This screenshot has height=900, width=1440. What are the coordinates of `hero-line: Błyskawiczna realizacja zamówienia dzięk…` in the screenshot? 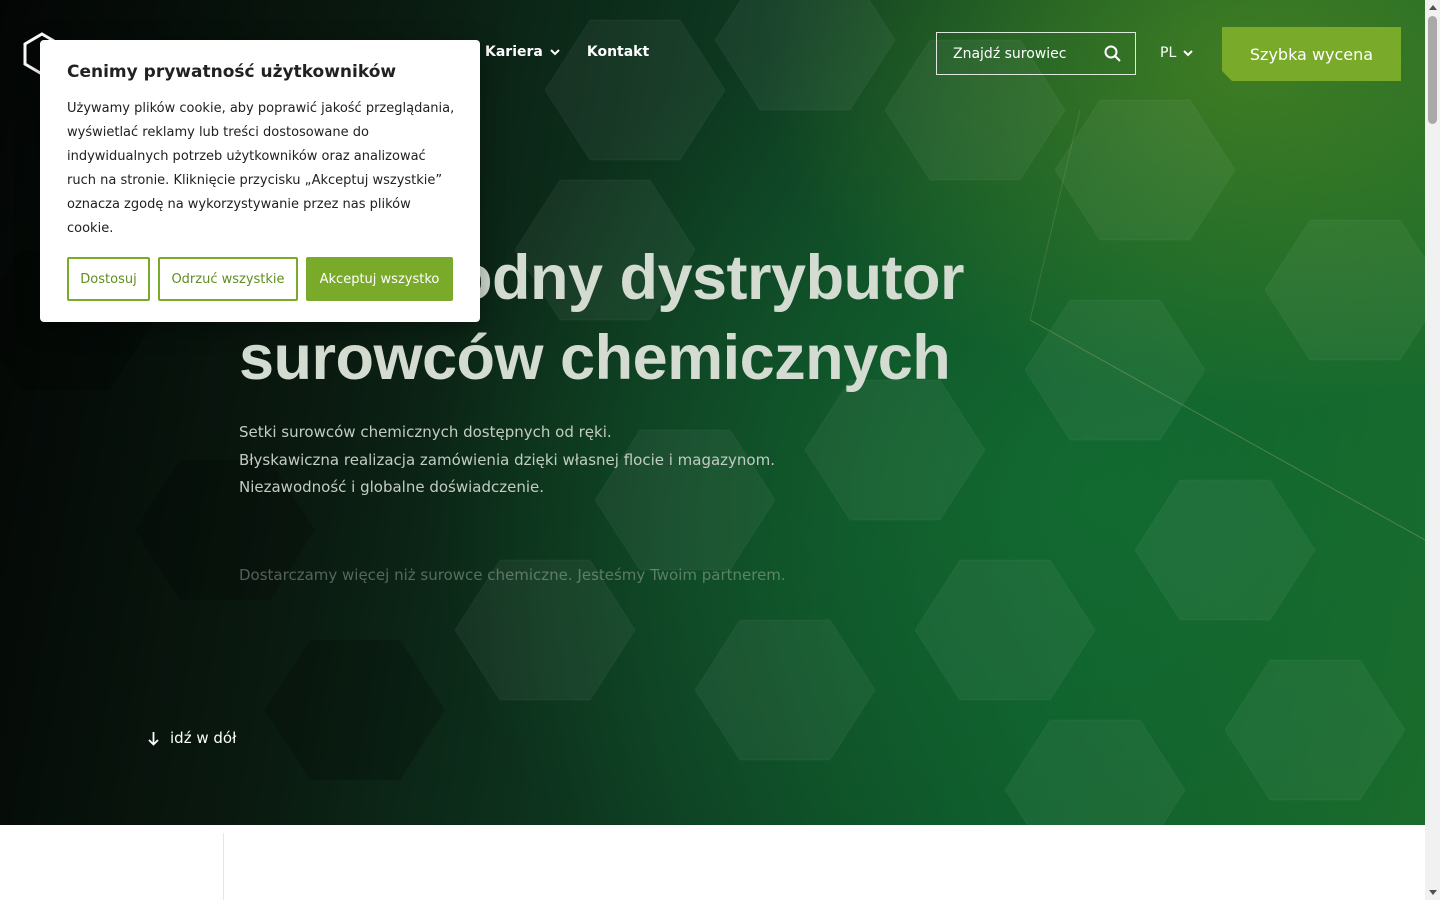 It's located at (507, 459).